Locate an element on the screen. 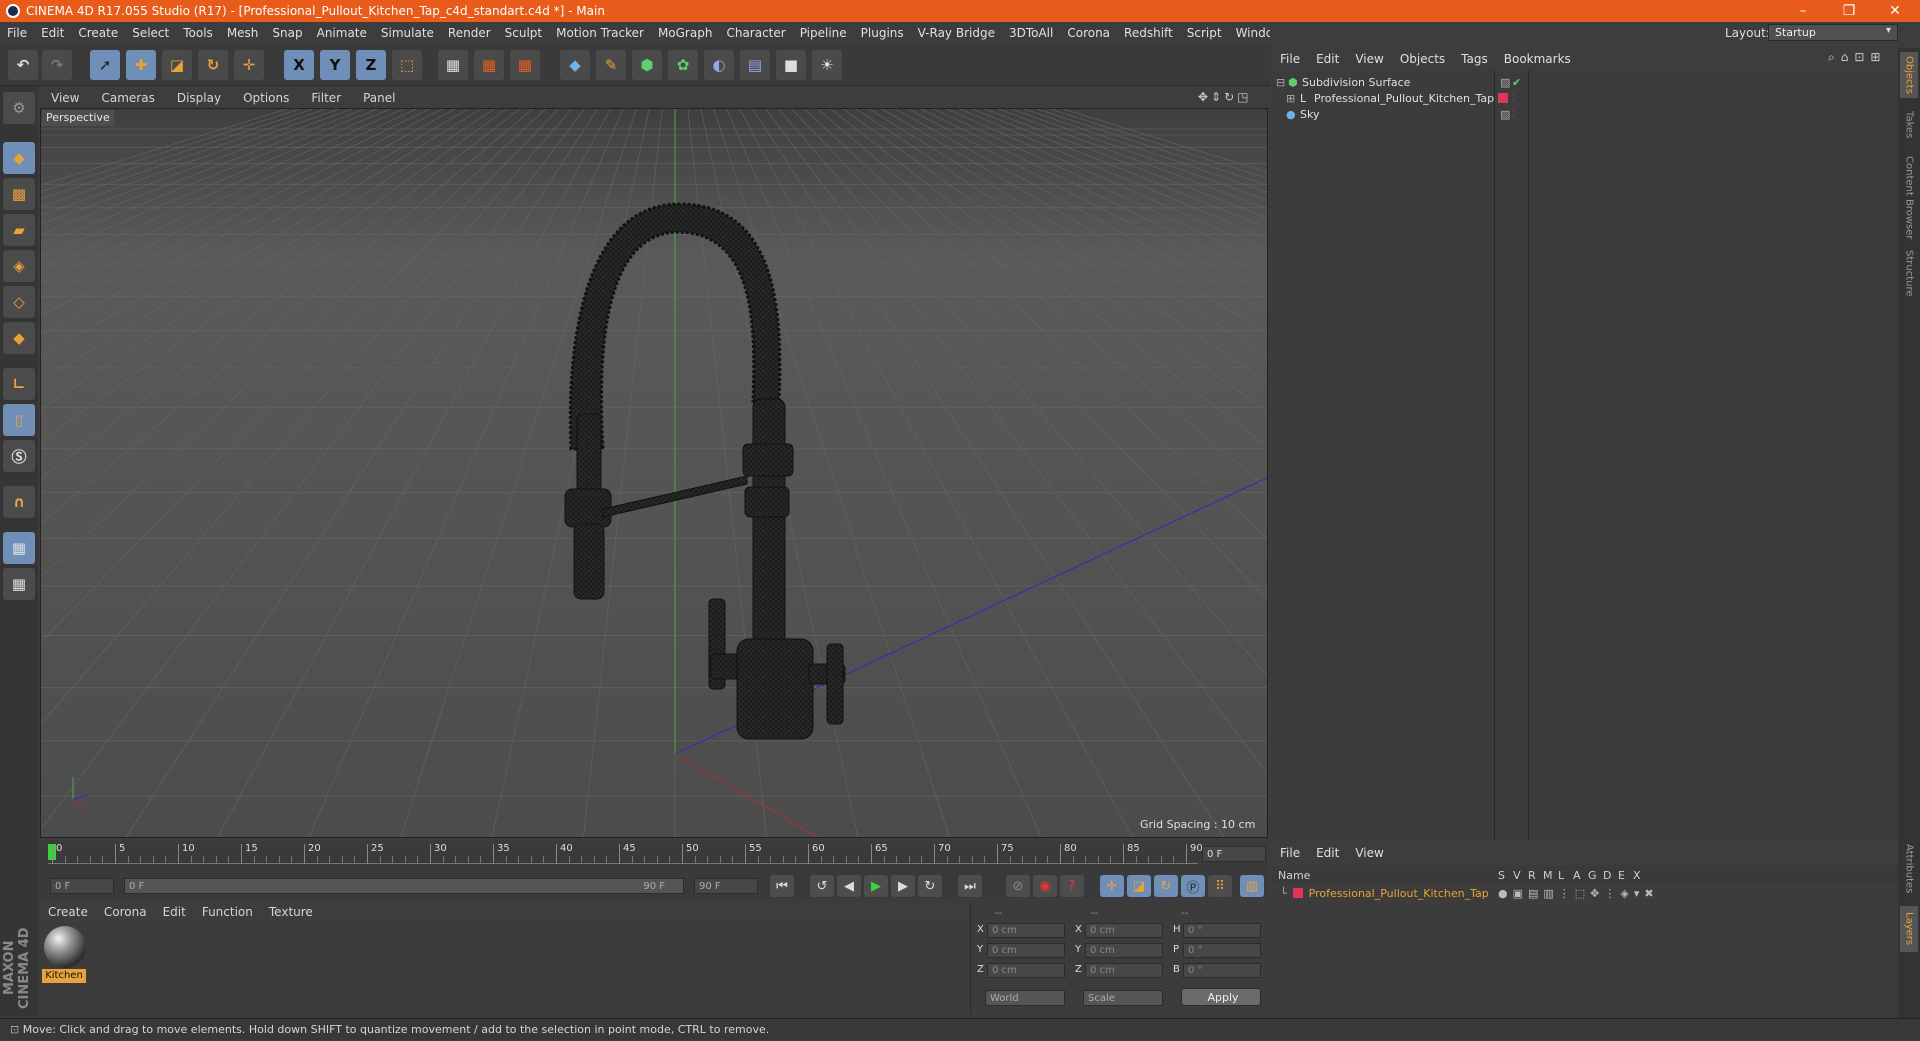  rotate-button: ↻ is located at coordinates (213, 65).